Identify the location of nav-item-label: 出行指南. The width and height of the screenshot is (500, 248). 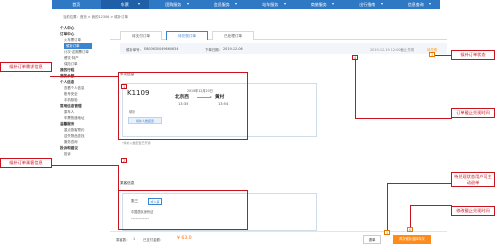
(367, 4).